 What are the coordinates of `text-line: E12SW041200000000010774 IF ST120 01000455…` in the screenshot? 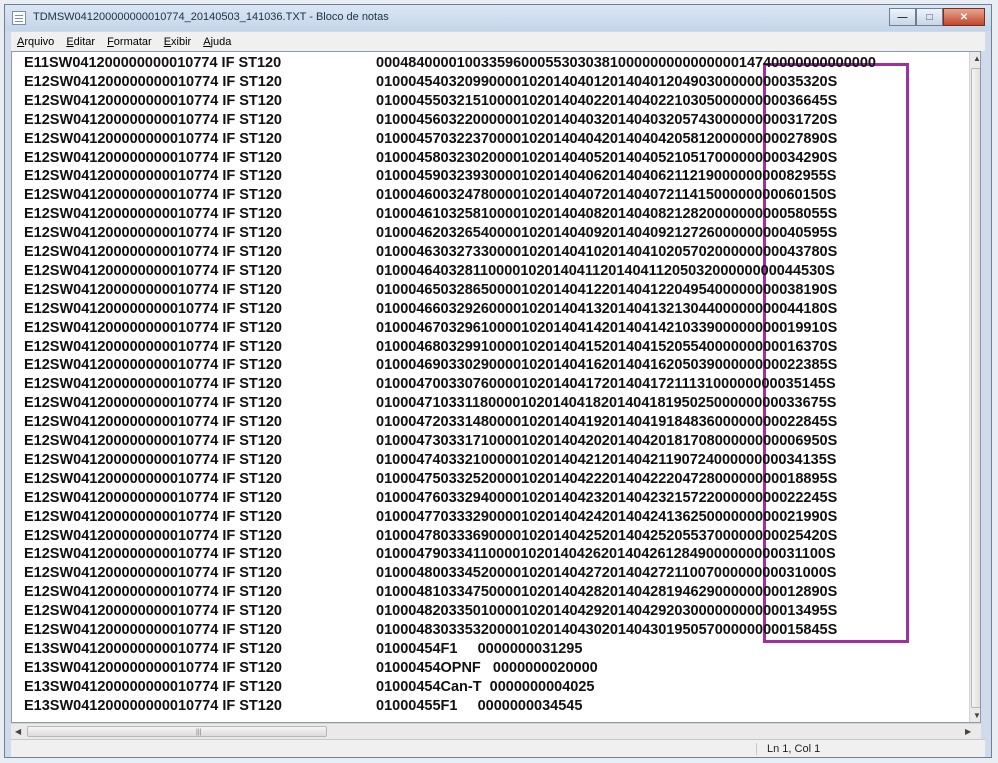 It's located at (430, 101).